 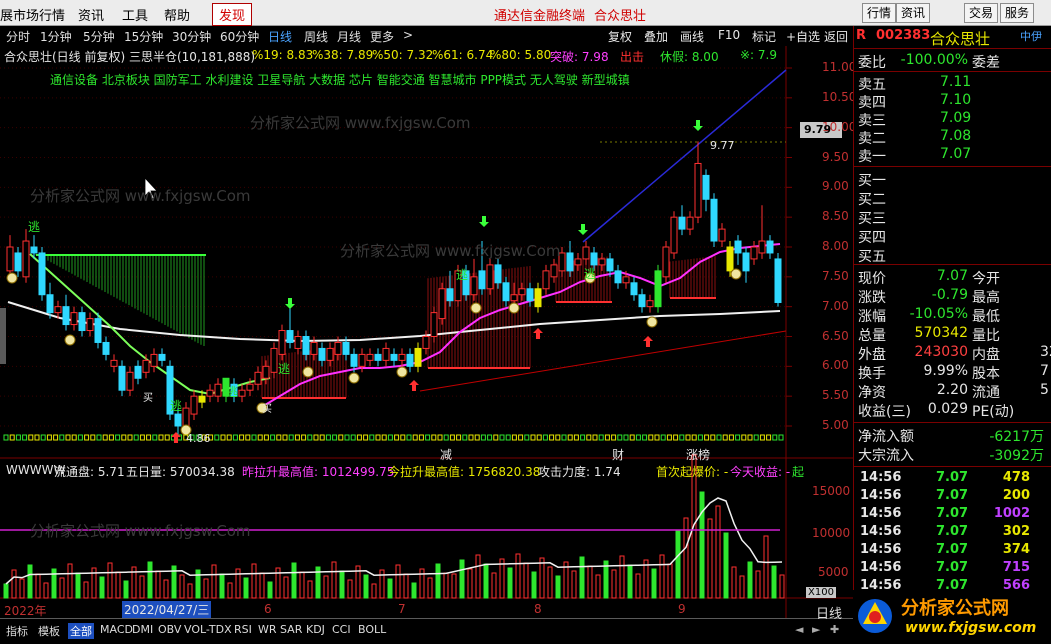 I want to click on sell-row: 卖二 7.08, so click(x=952, y=137).